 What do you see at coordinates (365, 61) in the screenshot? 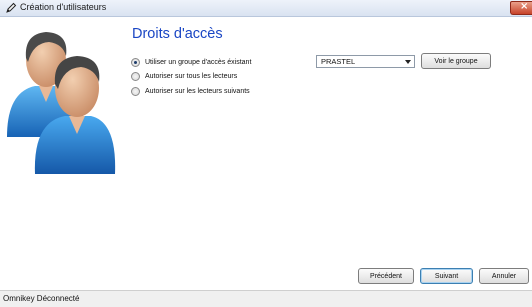
I see `access-group-select: PRASTEL` at bounding box center [365, 61].